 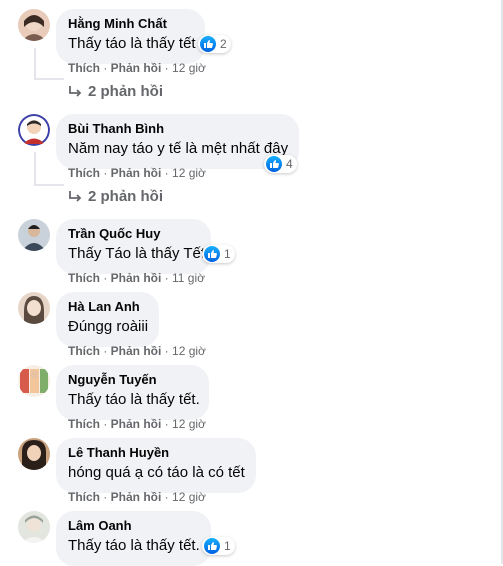 I want to click on like-count: 2, so click(x=223, y=44).